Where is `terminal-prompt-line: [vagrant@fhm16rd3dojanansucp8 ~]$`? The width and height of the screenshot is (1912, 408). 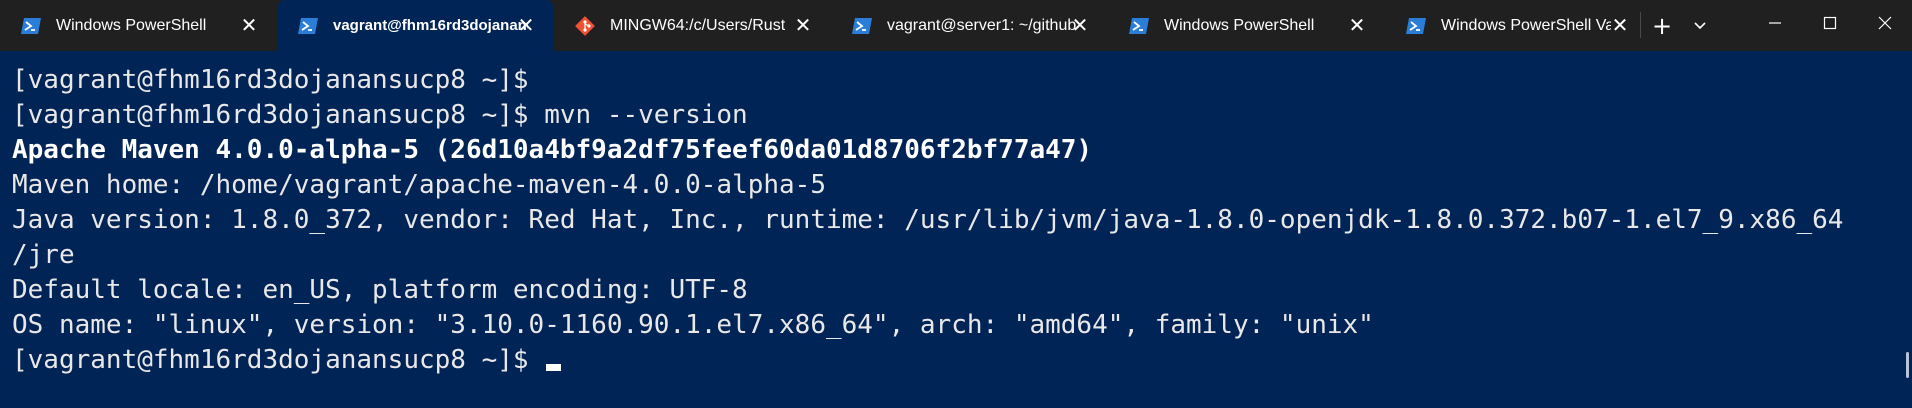 terminal-prompt-line: [vagrant@fhm16rd3dojanansucp8 ~]$ is located at coordinates (962, 360).